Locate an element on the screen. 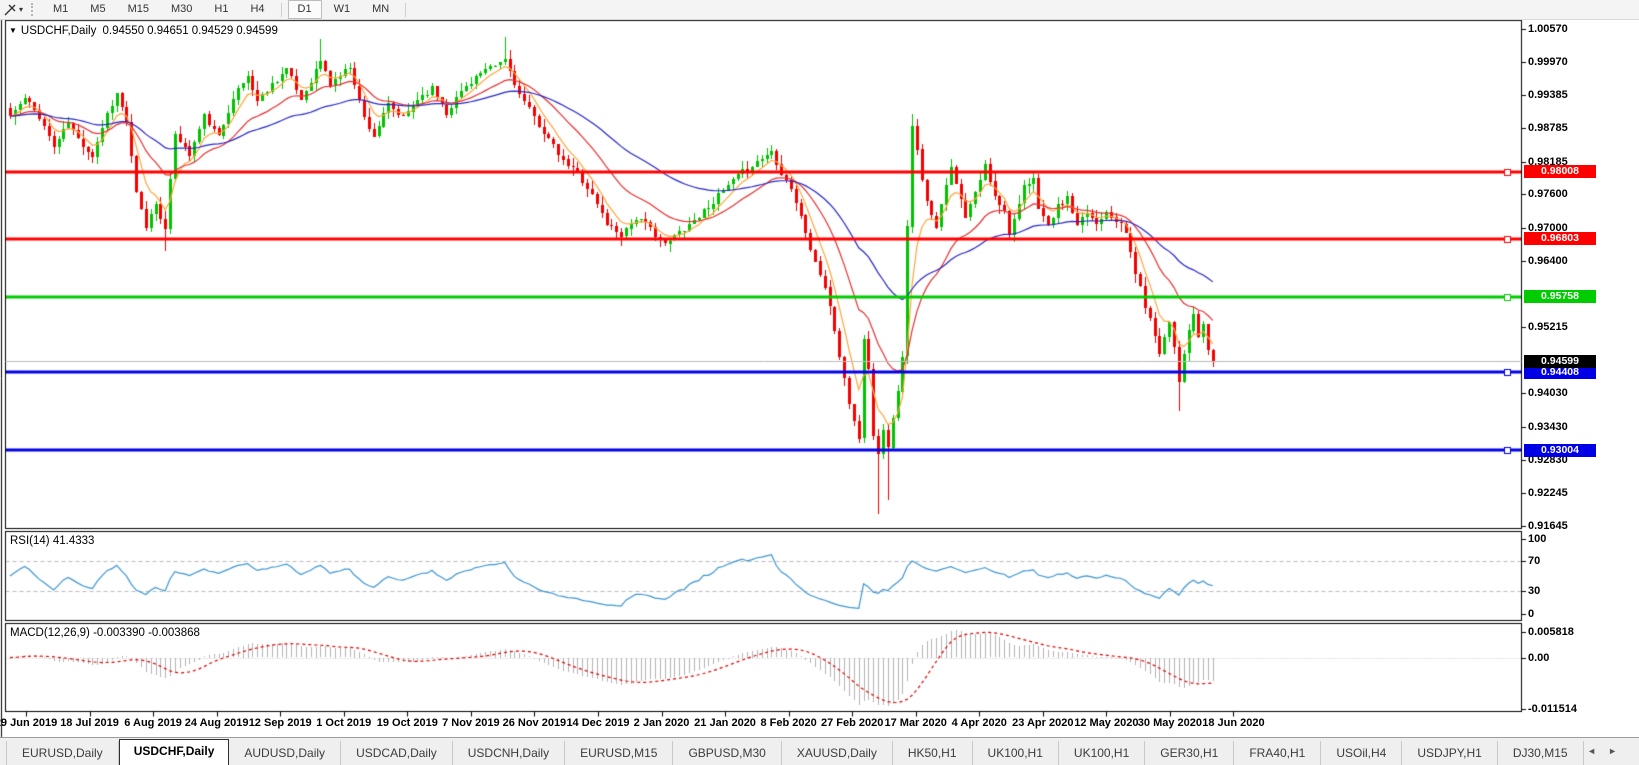 Image resolution: width=1639 pixels, height=765 pixels. chart-tab-fra40-h1: FRA40,H1 is located at coordinates (1278, 753).